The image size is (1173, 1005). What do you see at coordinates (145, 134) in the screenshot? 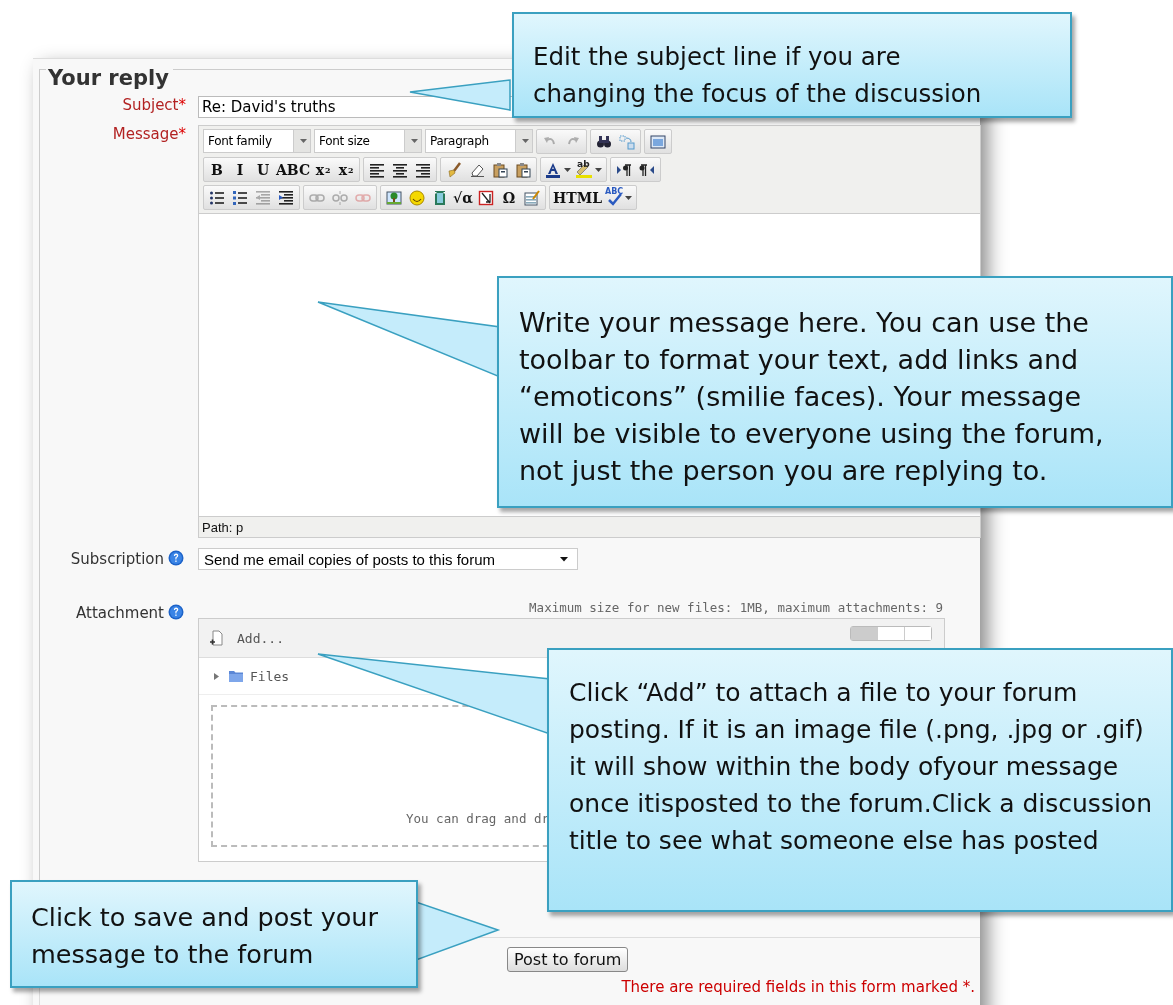
I see `field-label: Message` at bounding box center [145, 134].